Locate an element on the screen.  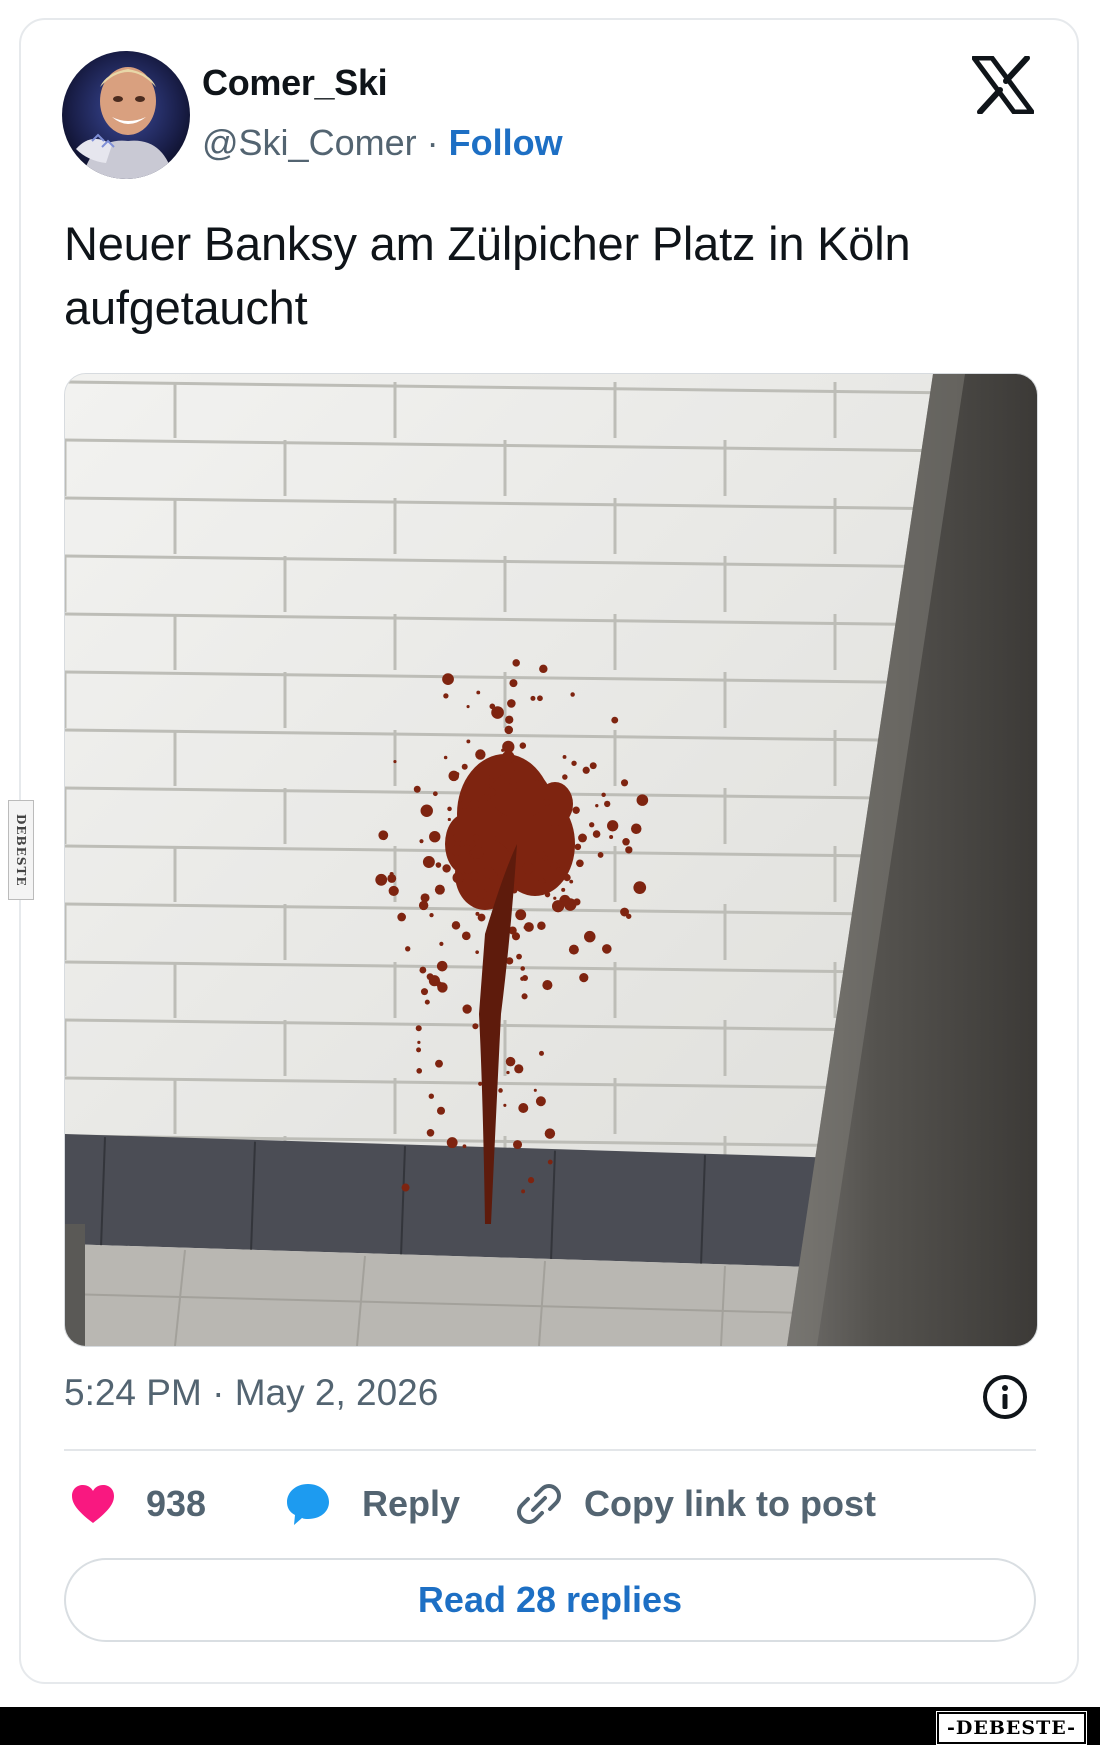
post-time: 5:24 PM is located at coordinates (133, 1392).